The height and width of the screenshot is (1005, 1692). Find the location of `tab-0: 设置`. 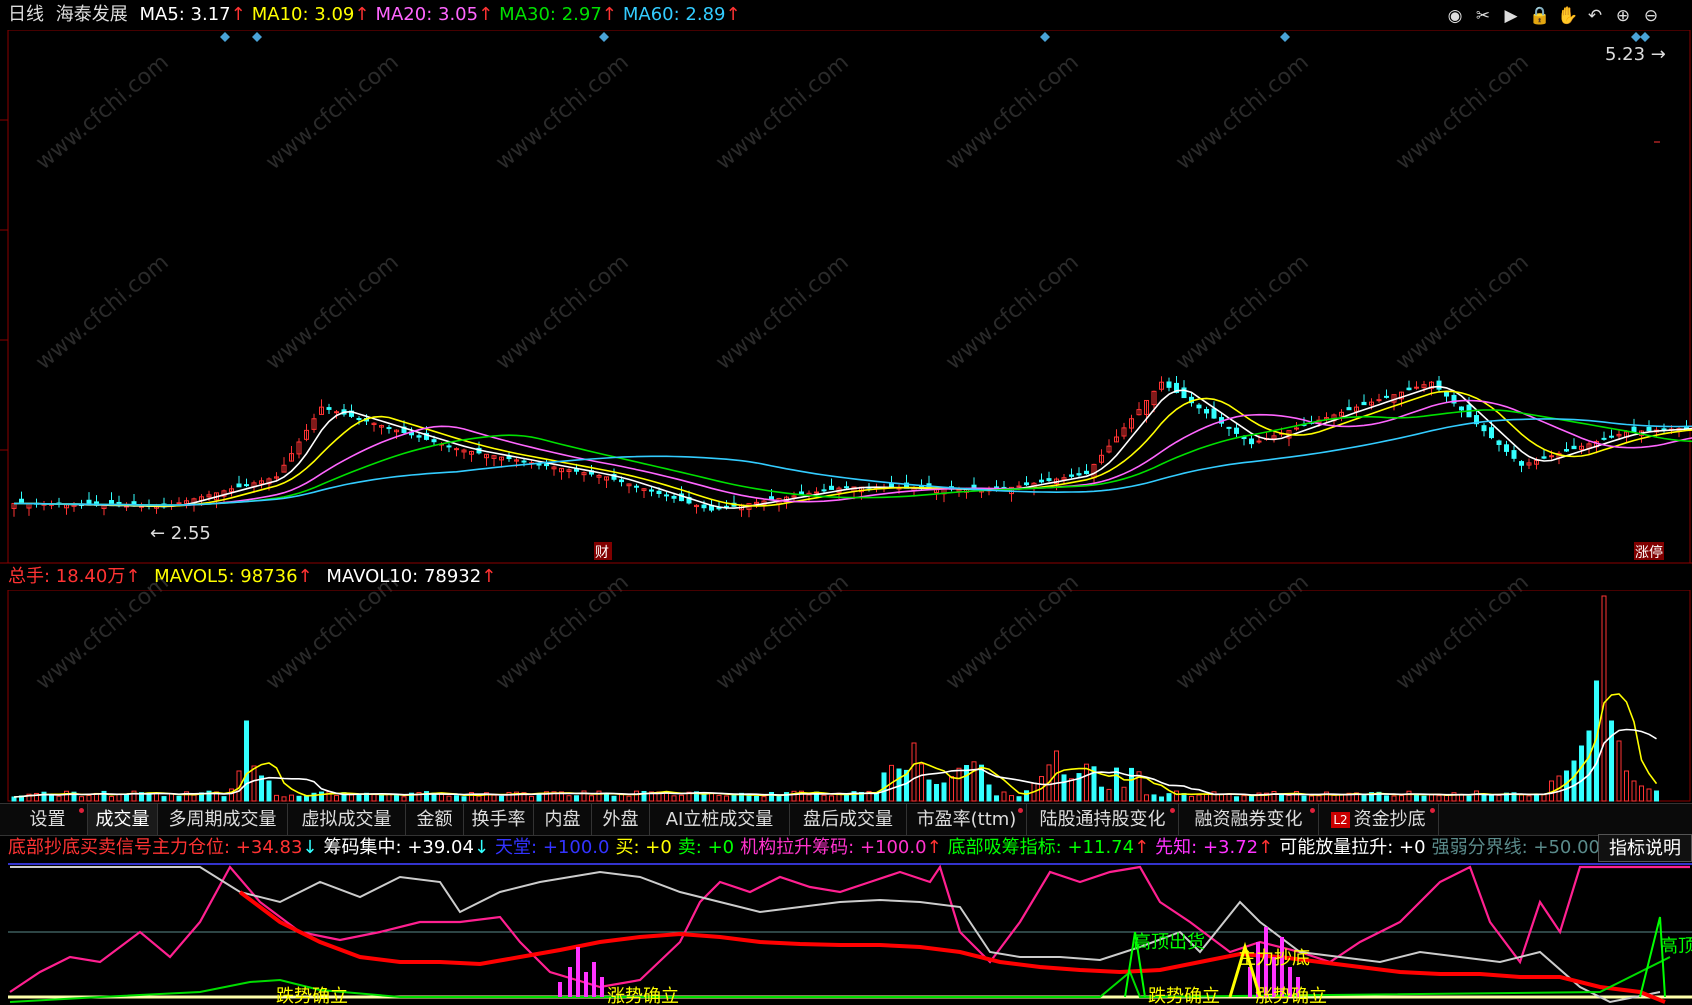

tab-0: 设置 is located at coordinates (48, 819).